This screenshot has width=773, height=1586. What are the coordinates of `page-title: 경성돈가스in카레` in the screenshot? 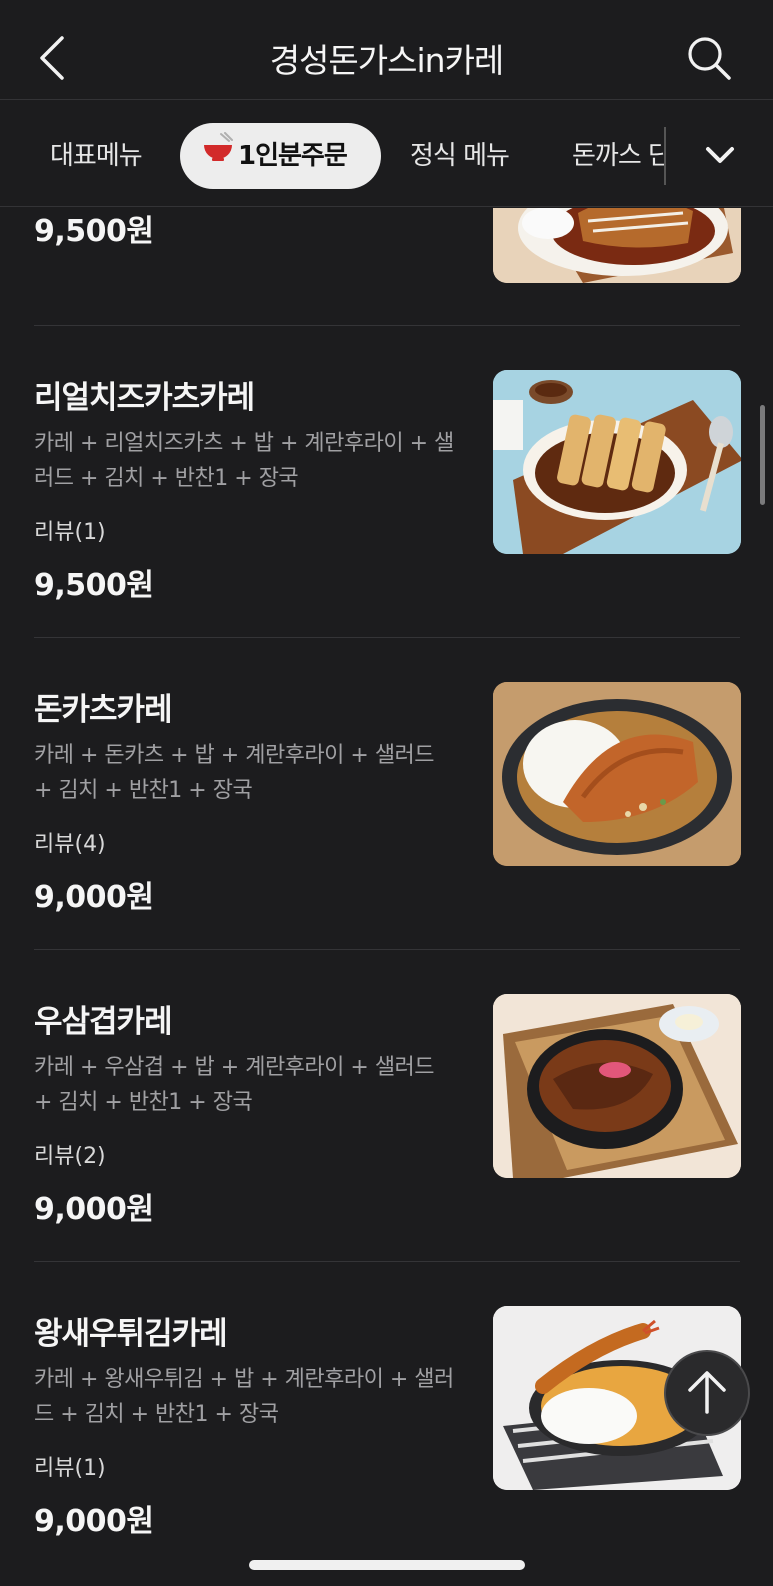 It's located at (387, 60).